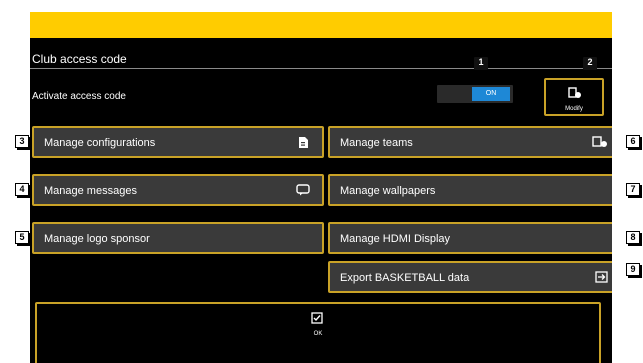 Image resolution: width=643 pixels, height=363 pixels. I want to click on activate-access-code-label: Activate access code, so click(79, 96).